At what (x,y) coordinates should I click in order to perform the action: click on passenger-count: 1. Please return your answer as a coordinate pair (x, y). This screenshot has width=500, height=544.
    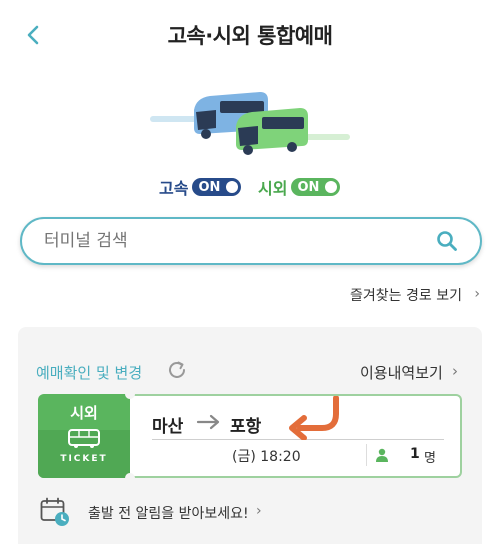
    Looking at the image, I should click on (415, 454).